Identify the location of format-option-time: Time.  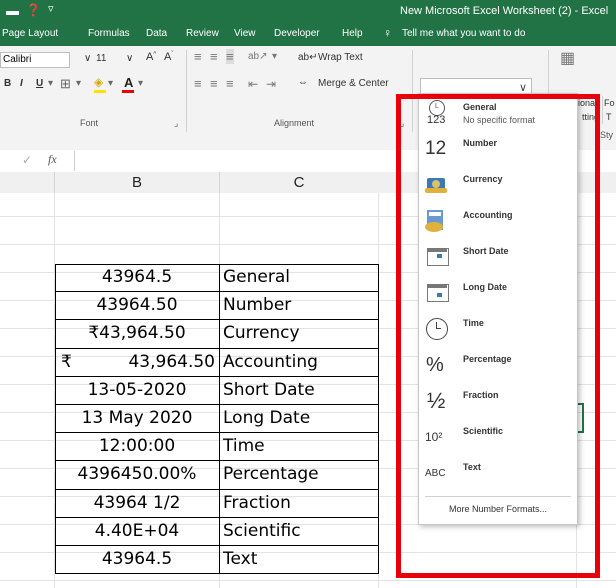
(498, 332).